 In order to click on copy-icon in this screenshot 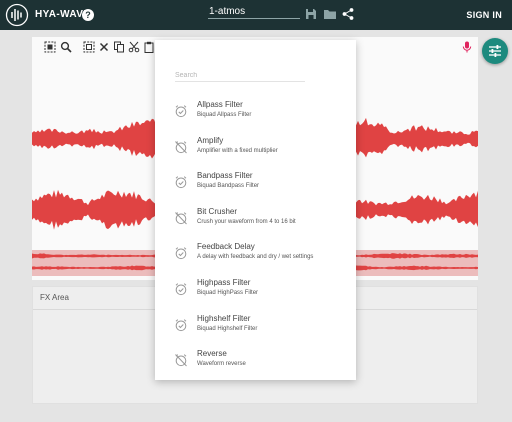, I will do `click(119, 47)`.